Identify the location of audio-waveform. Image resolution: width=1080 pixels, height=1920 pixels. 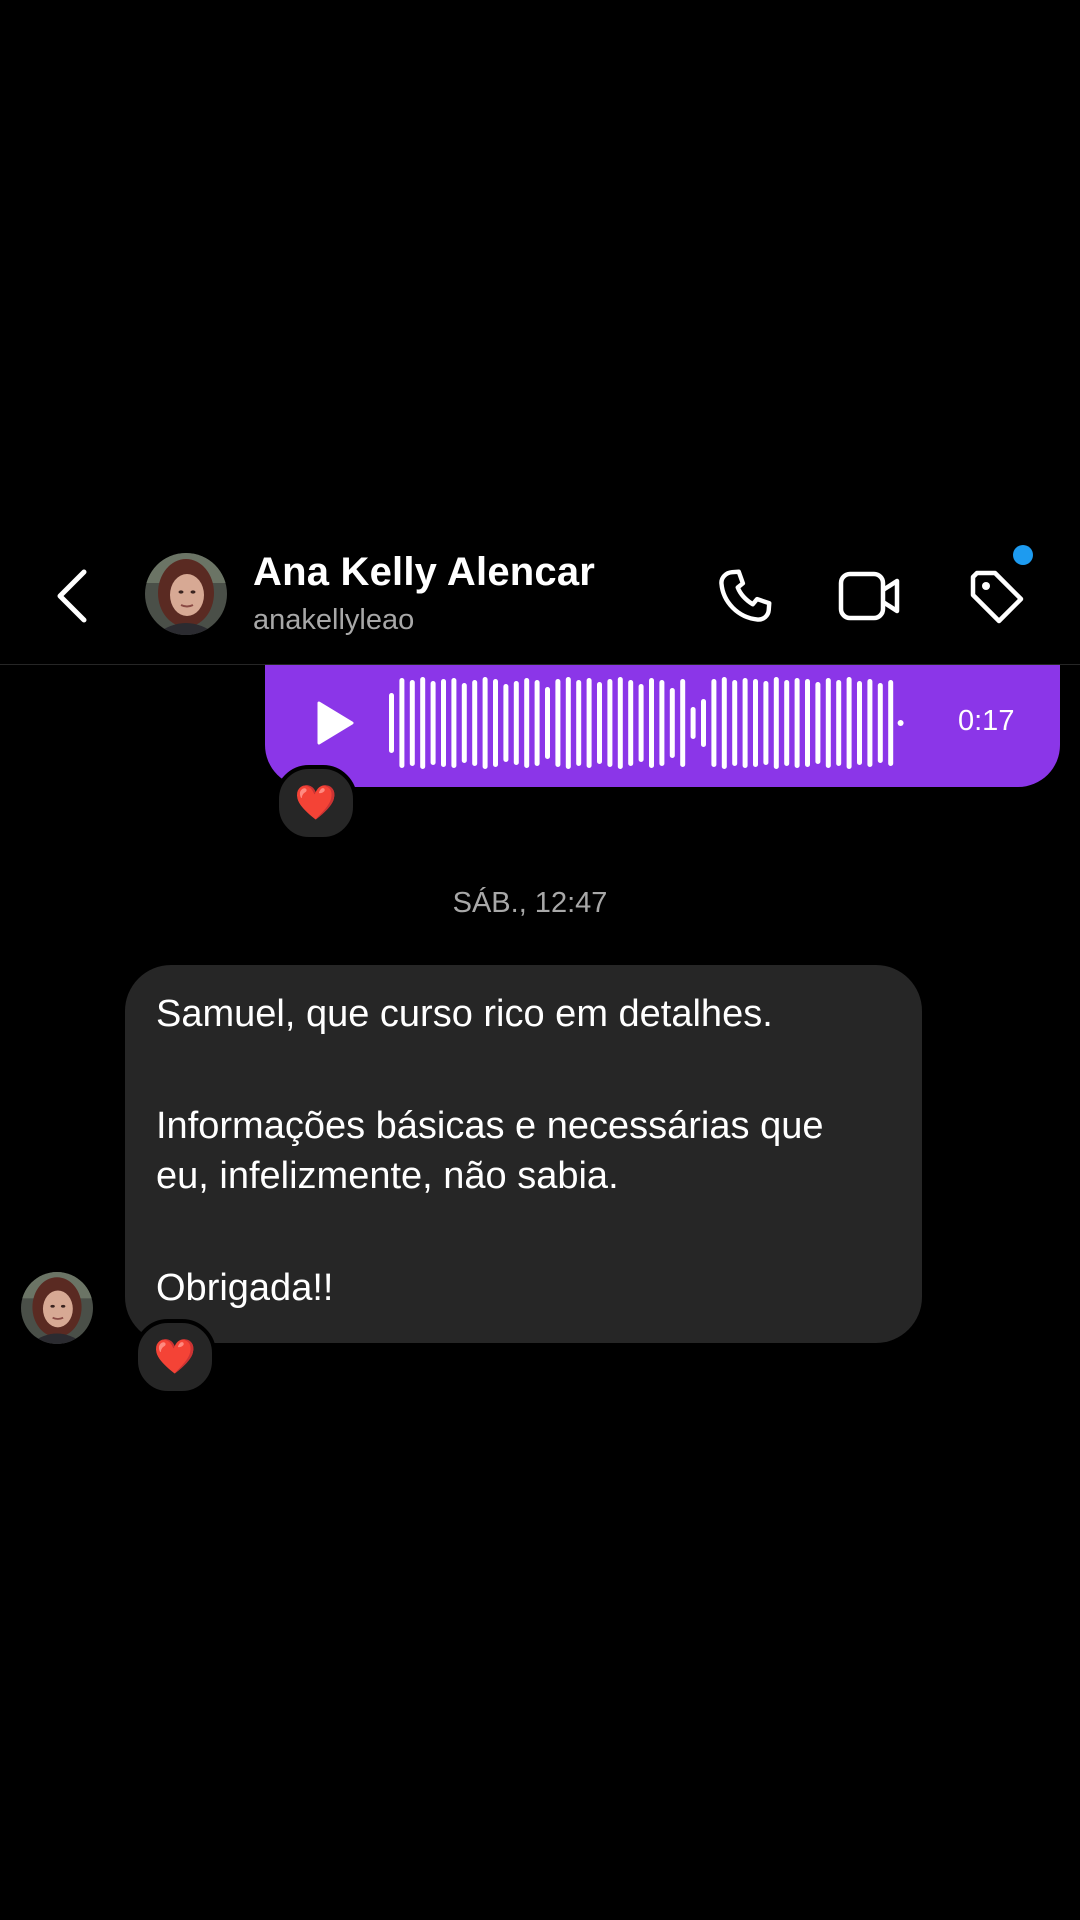
(645, 723).